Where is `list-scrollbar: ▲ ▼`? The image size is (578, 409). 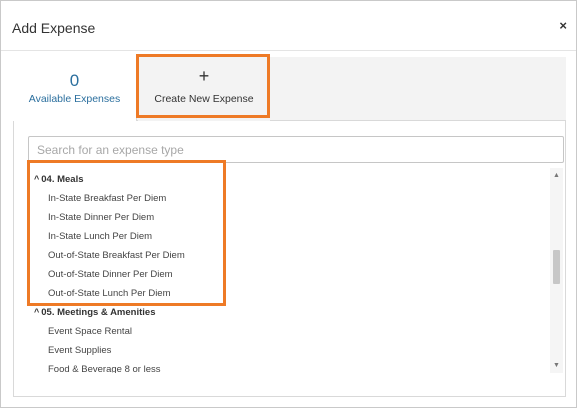 list-scrollbar: ▲ ▼ is located at coordinates (556, 270).